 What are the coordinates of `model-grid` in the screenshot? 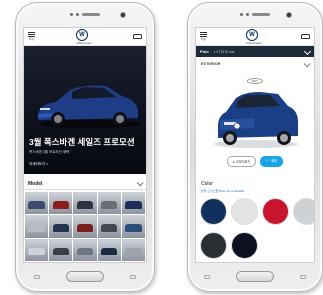 It's located at (85, 226).